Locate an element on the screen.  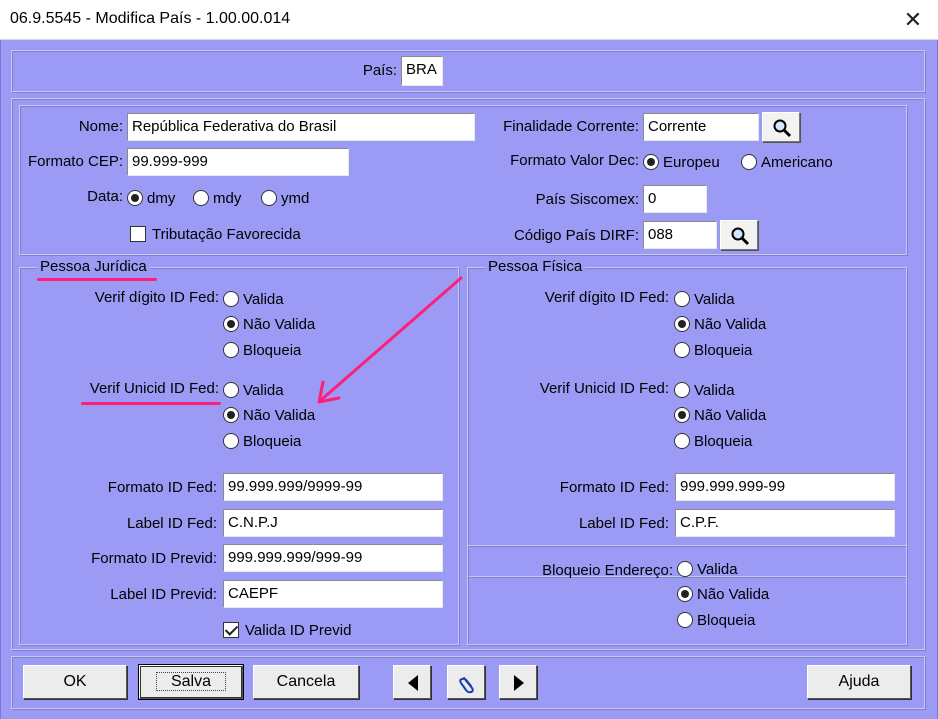
window-title: 06.9.5545 - Modifica País - 1.00.00.014 is located at coordinates (150, 18).